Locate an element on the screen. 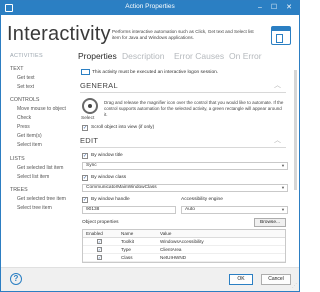 The image size is (320, 292). row-value: WindowsAccessibility is located at coordinates (182, 241).